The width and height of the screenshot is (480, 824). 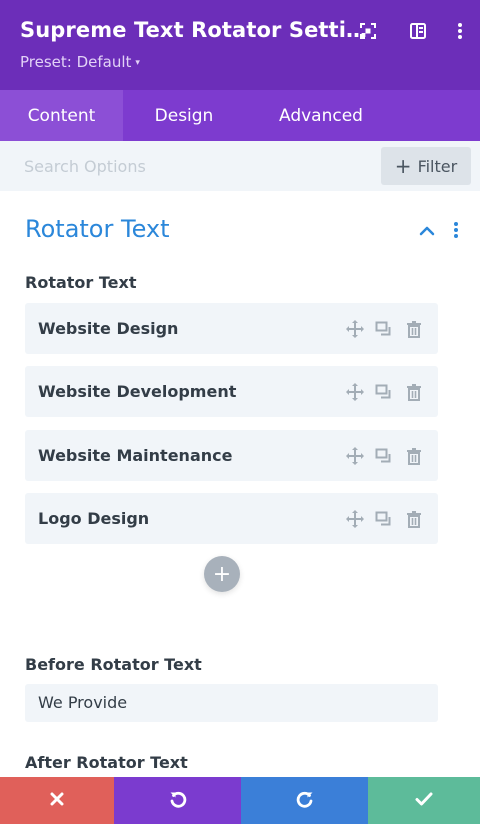 I want to click on expand-icon, so click(x=368, y=31).